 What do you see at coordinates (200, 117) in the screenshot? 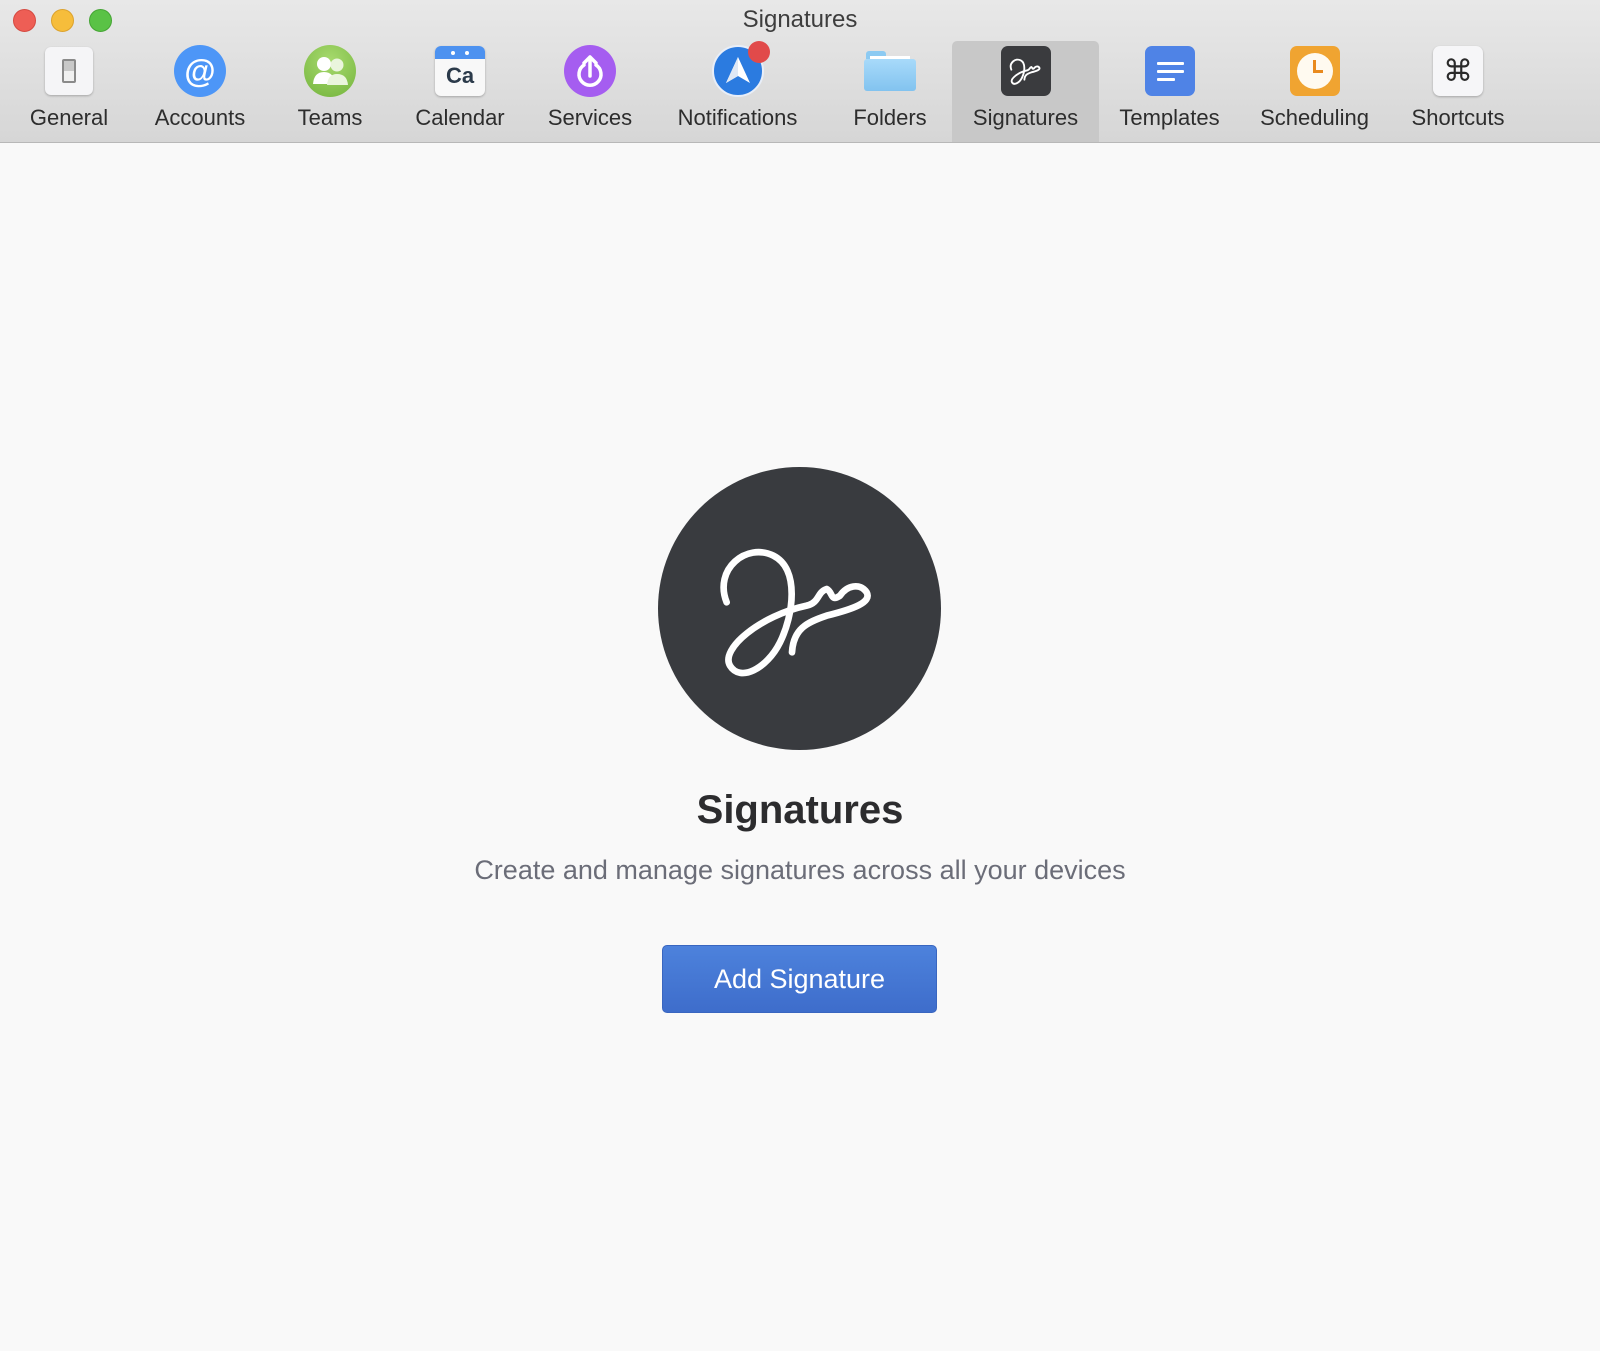
I see `tab-label: Accounts` at bounding box center [200, 117].